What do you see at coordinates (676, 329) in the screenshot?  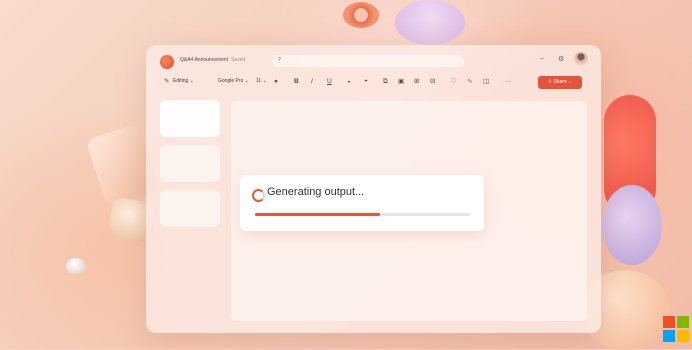 I see `windows-logo-icon` at bounding box center [676, 329].